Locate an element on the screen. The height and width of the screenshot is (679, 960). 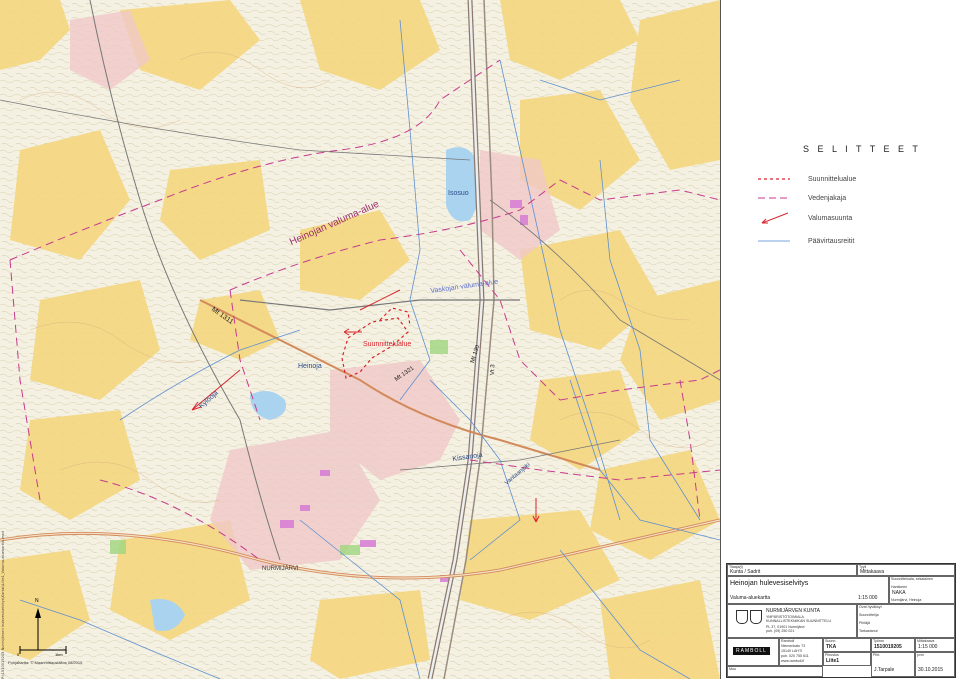
tb-muu-cell: Muu is located at coordinates (775, 671).